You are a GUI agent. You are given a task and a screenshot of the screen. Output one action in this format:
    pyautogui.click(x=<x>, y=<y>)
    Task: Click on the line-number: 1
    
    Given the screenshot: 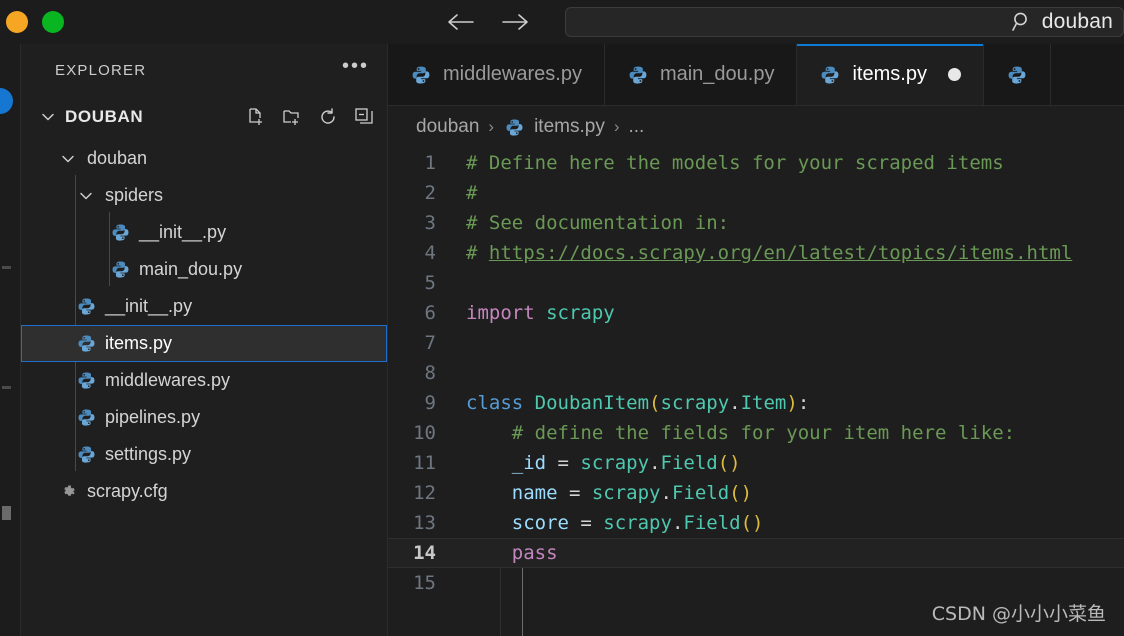 What is the action you would take?
    pyautogui.click(x=430, y=163)
    